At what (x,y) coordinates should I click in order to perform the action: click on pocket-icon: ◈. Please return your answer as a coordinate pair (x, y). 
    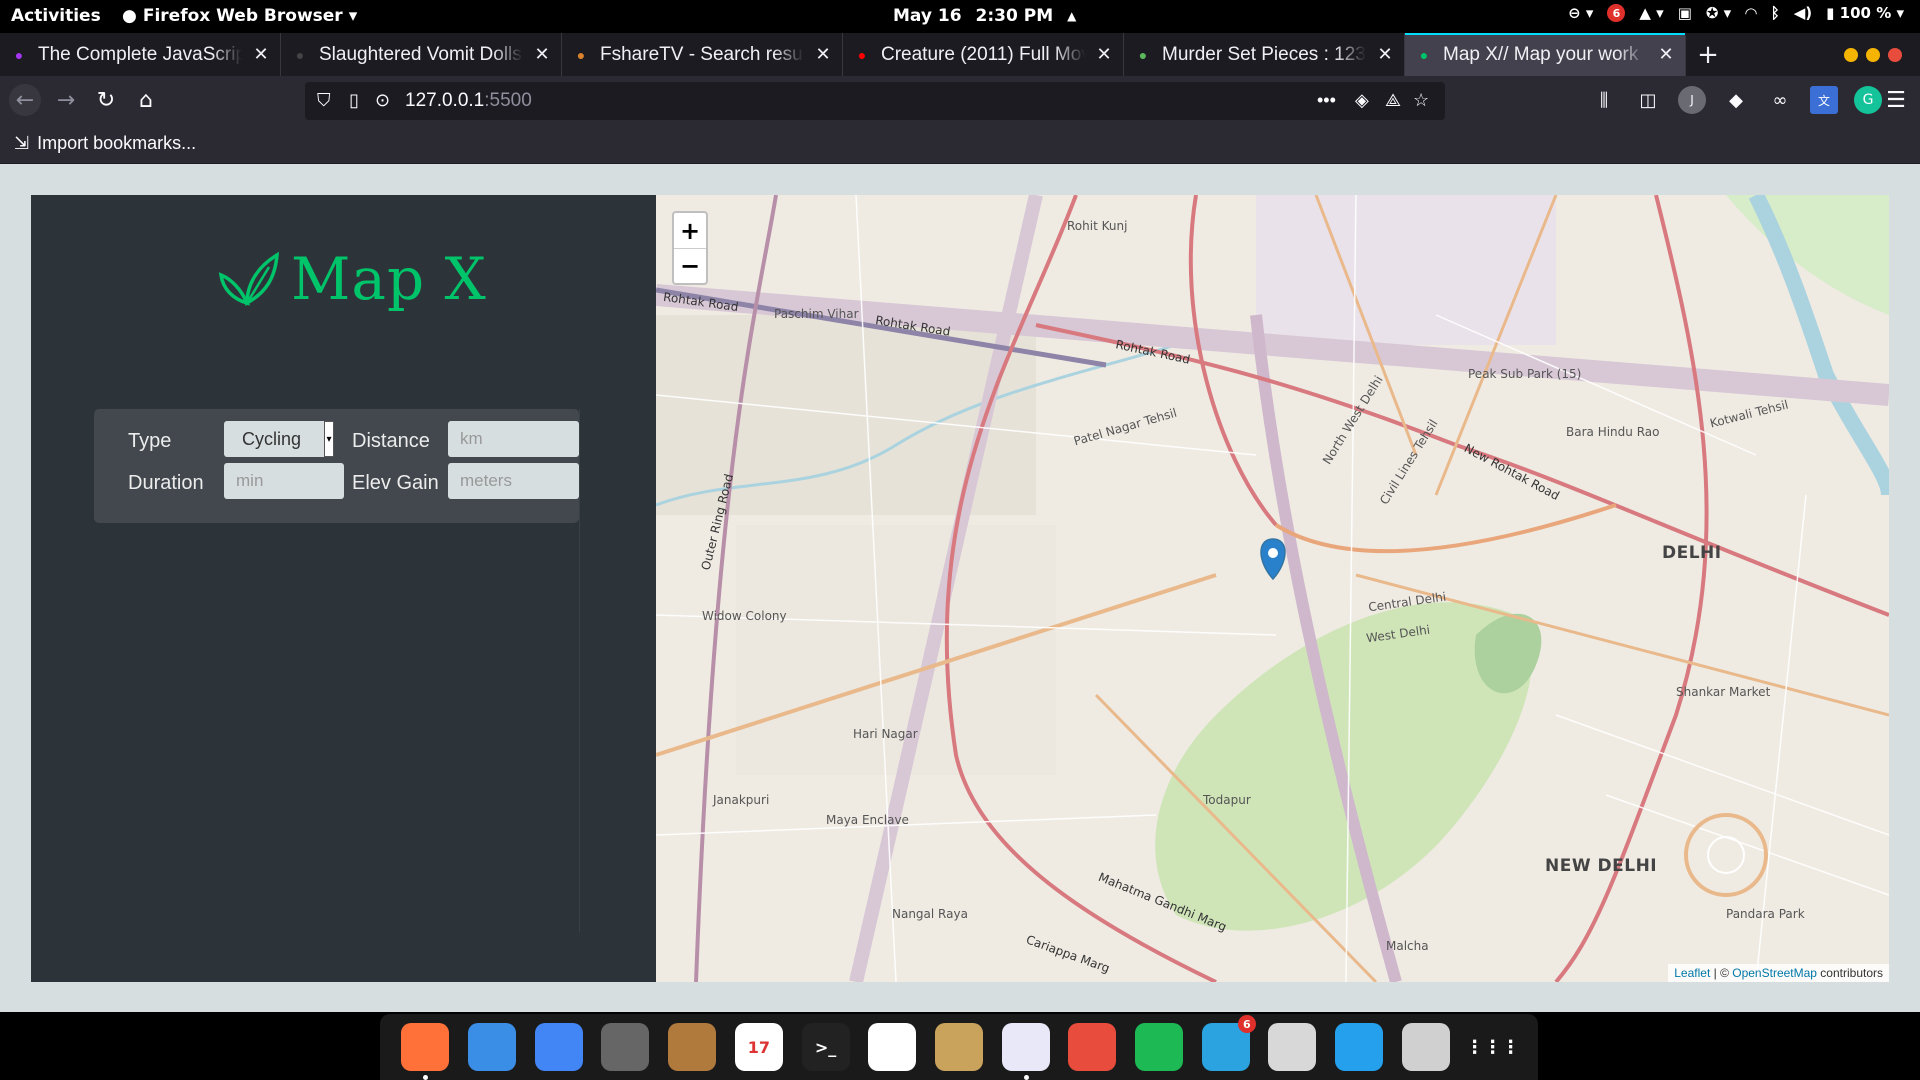
    Looking at the image, I should click on (1362, 100).